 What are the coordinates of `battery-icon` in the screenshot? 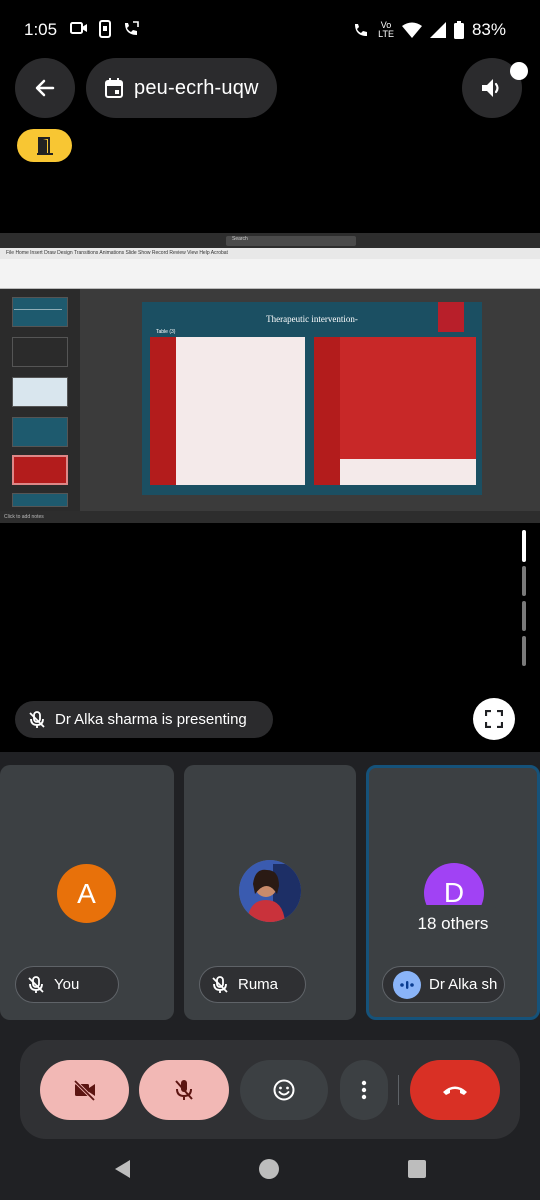 It's located at (458, 30).